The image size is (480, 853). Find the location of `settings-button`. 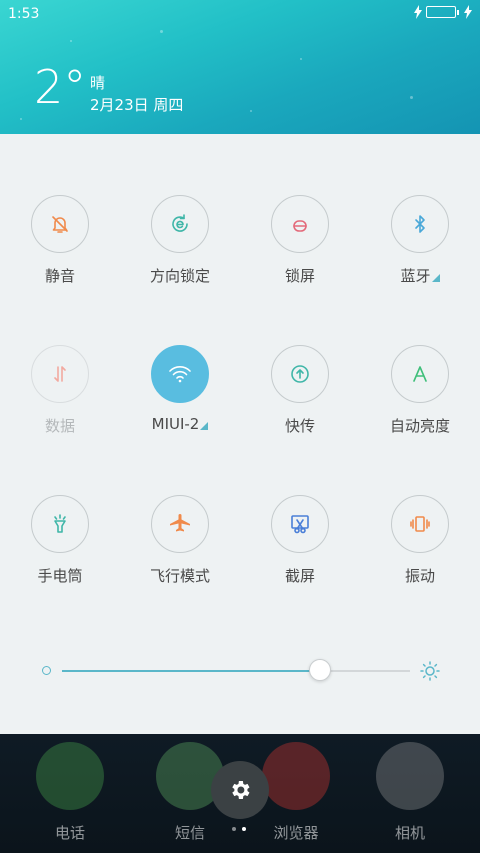

settings-button is located at coordinates (240, 790).